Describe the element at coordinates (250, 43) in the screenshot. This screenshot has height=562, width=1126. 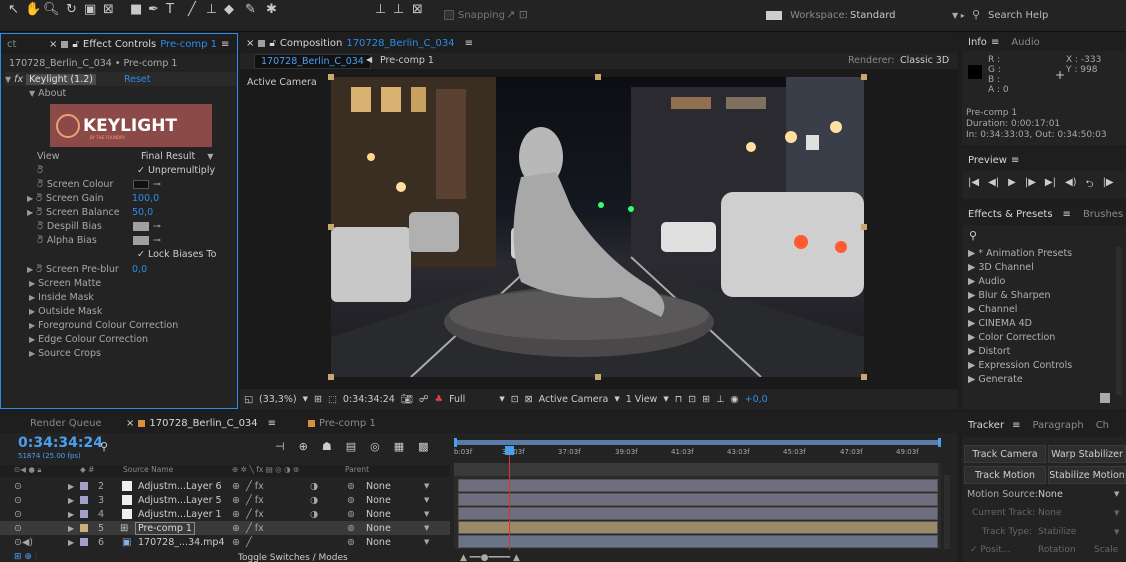
I see `close-icon: ×` at that location.